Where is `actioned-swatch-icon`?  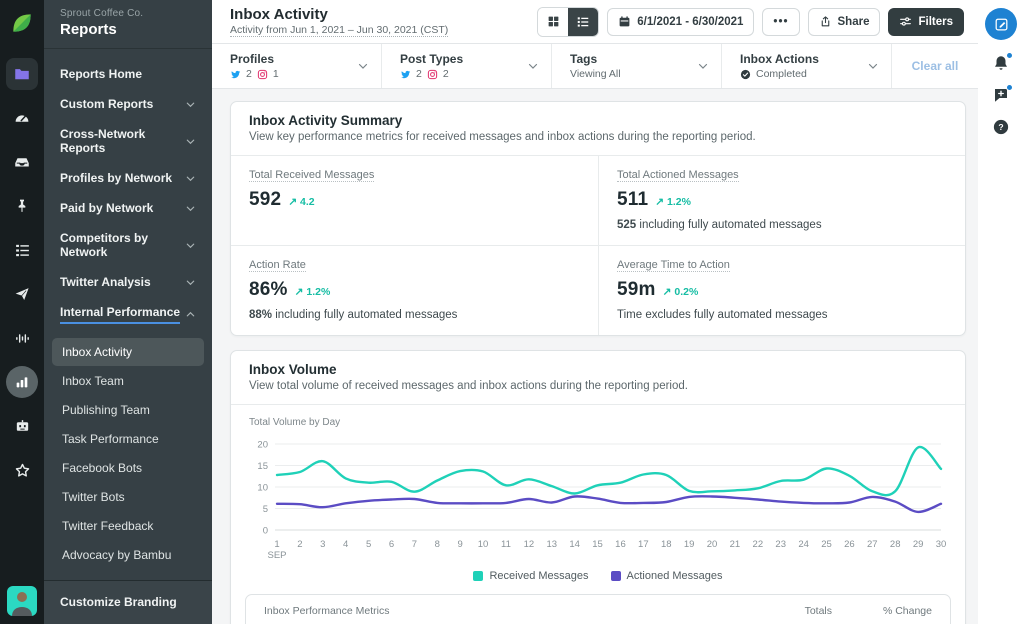
actioned-swatch-icon is located at coordinates (615, 576).